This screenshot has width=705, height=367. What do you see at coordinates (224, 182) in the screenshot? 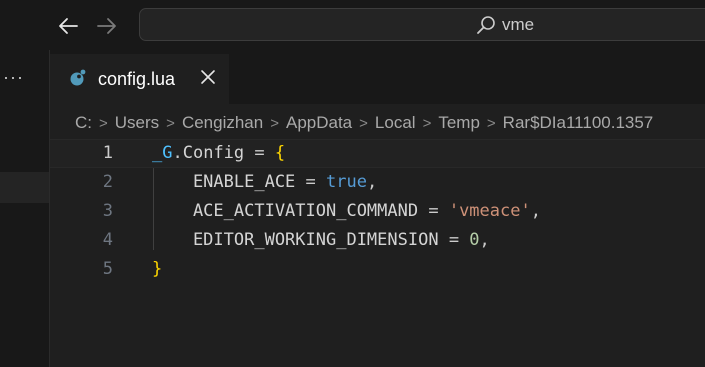
I see `code-token: ENABLE_ACE` at bounding box center [224, 182].